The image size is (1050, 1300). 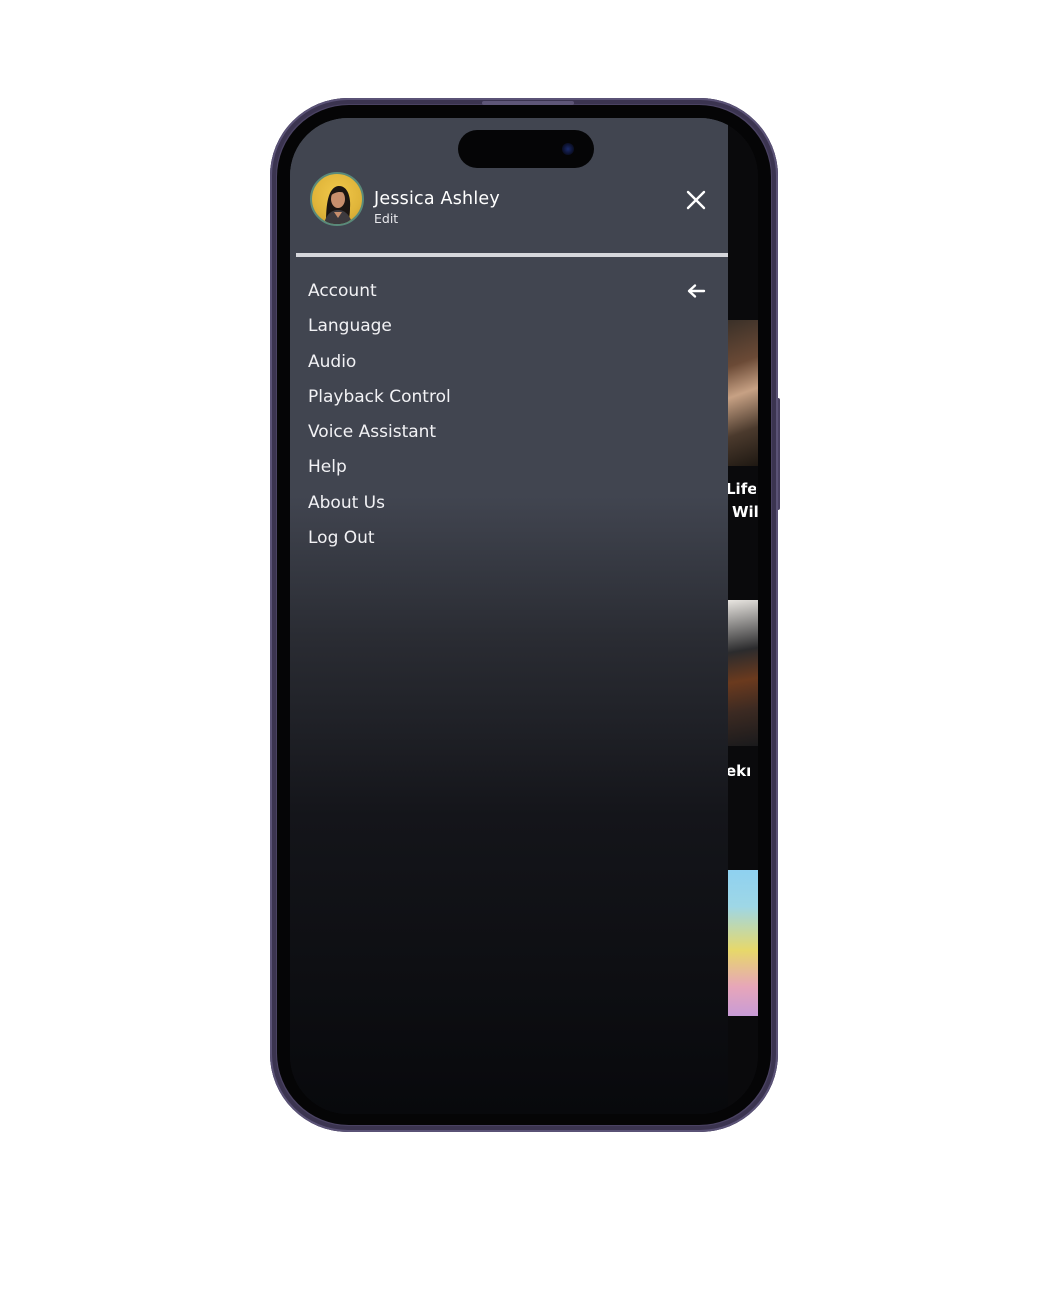 I want to click on arrow-left-icon, so click(x=696, y=291).